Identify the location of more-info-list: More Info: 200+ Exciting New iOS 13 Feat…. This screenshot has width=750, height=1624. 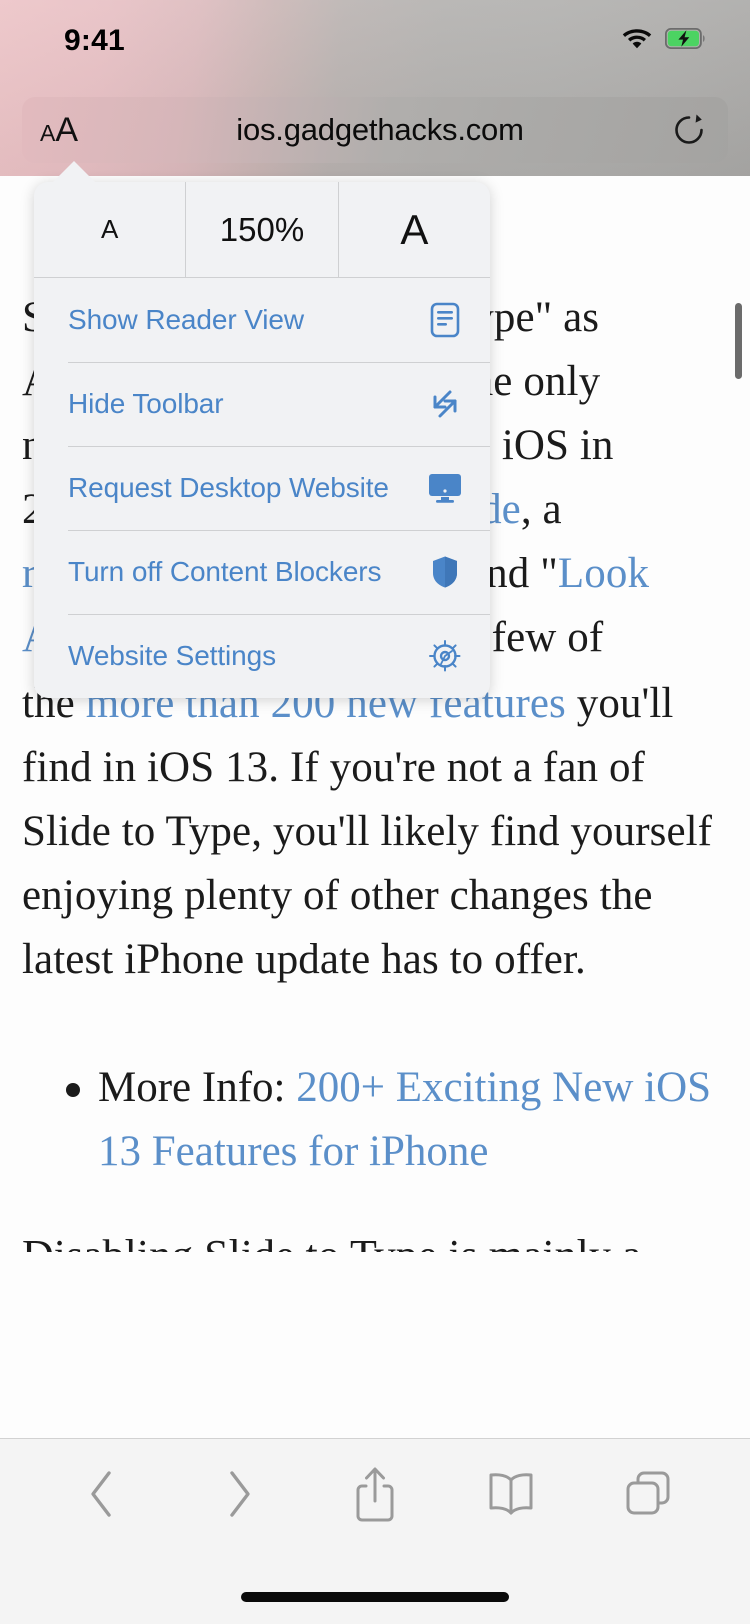
(375, 1120).